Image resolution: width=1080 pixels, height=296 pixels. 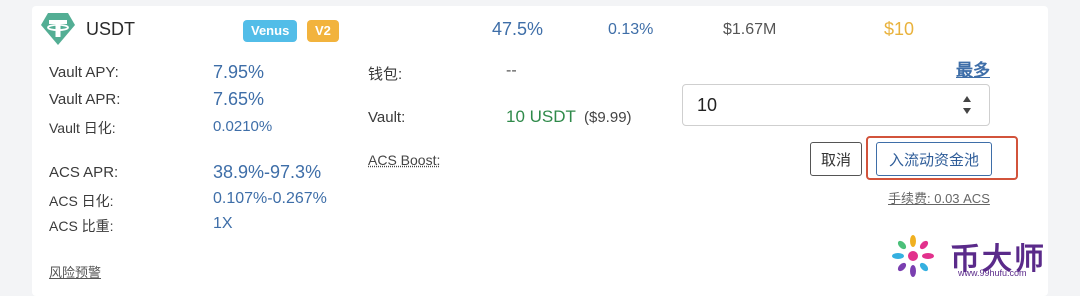 I want to click on acs-apr-label: ACS APR:, so click(x=84, y=172).